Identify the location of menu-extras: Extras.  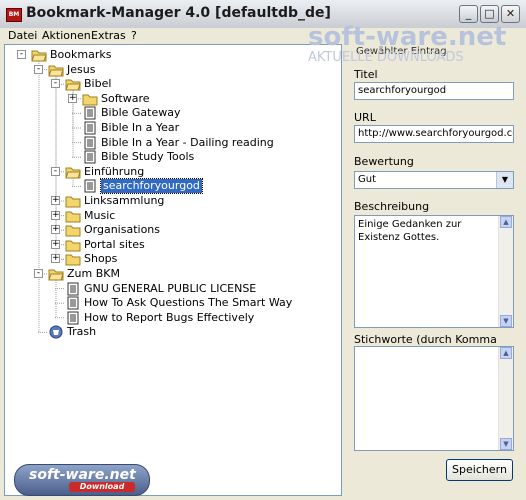
(108, 35).